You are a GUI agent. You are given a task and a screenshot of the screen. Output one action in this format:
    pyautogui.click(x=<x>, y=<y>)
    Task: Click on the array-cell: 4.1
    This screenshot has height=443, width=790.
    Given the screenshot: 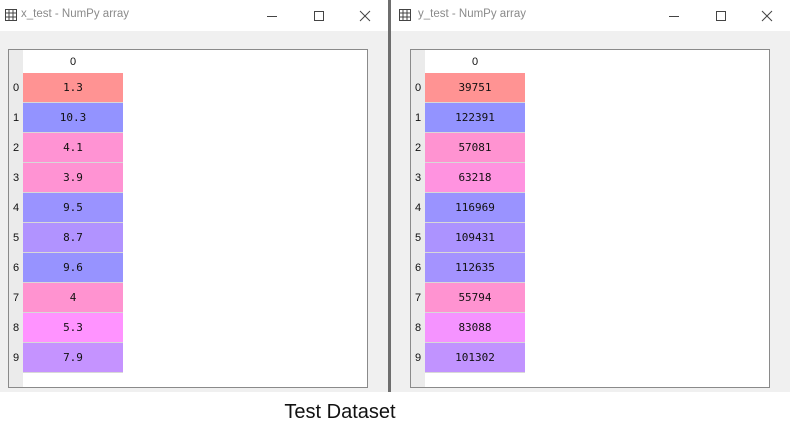 What is the action you would take?
    pyautogui.click(x=73, y=148)
    